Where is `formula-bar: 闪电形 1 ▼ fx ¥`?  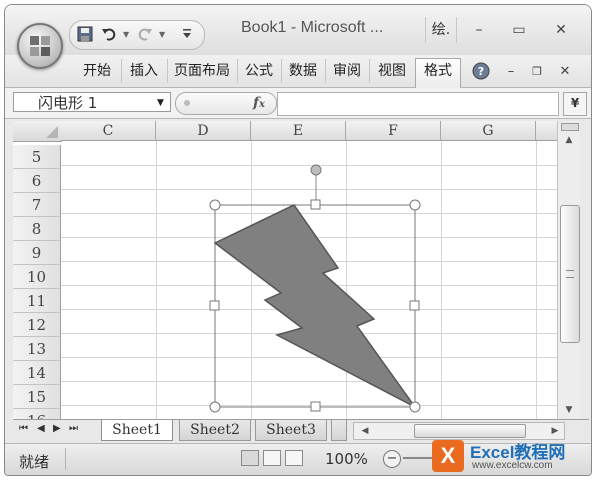
formula-bar: 闪电形 1 ▼ fx ¥ is located at coordinates (298, 103).